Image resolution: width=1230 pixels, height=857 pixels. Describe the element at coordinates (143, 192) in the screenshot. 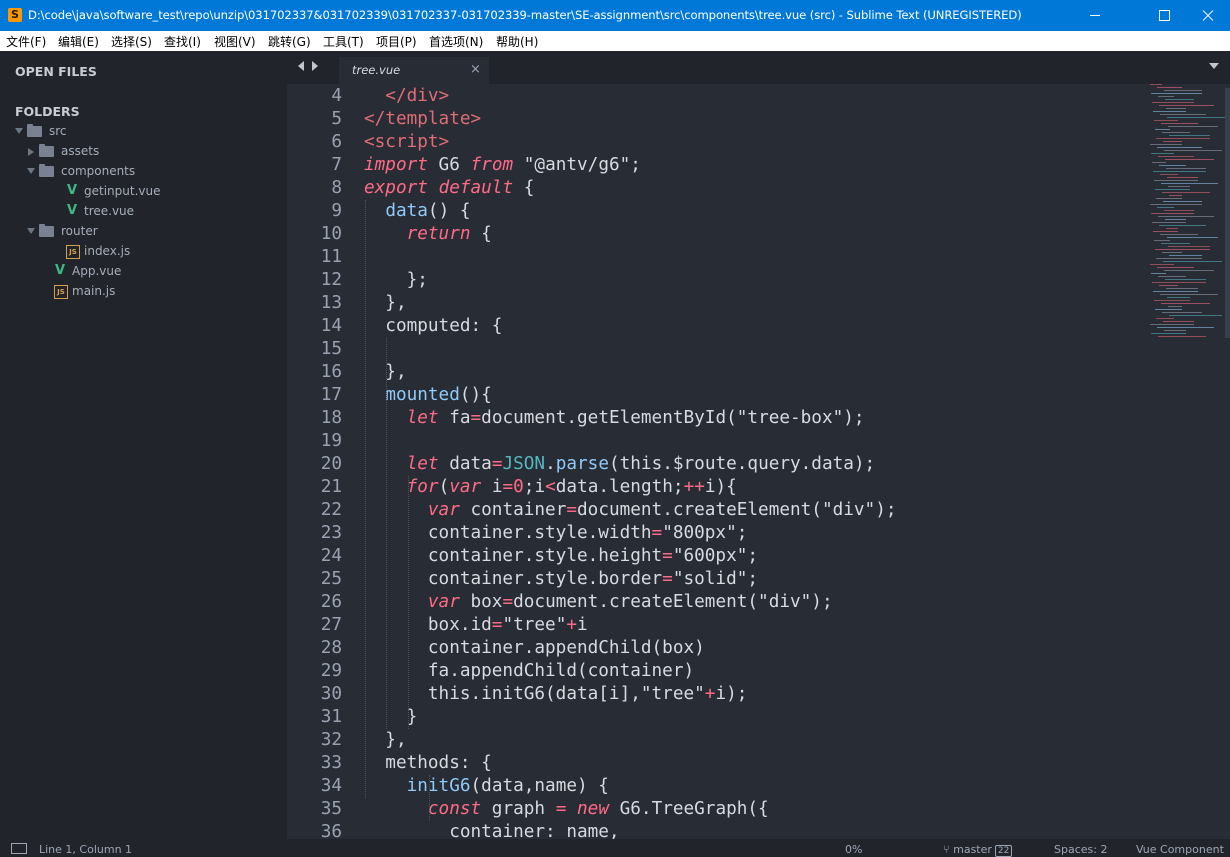

I see `file-item: Vgetinput.vue` at that location.